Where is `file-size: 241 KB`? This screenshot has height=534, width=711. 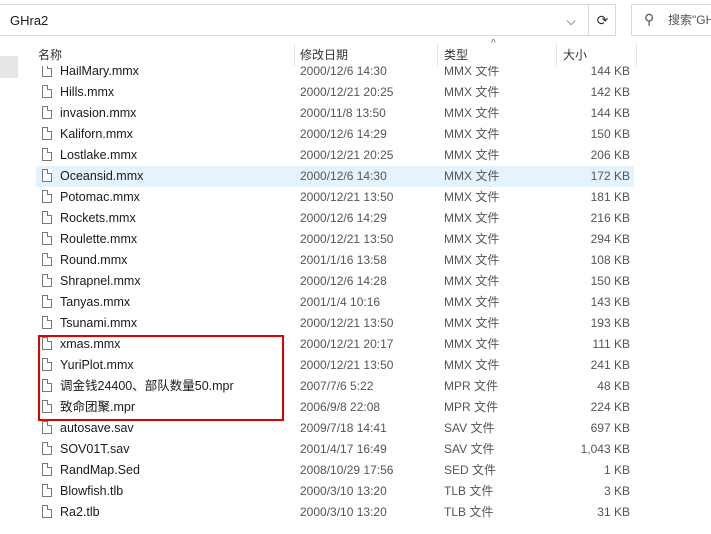
file-size: 241 KB is located at coordinates (610, 365).